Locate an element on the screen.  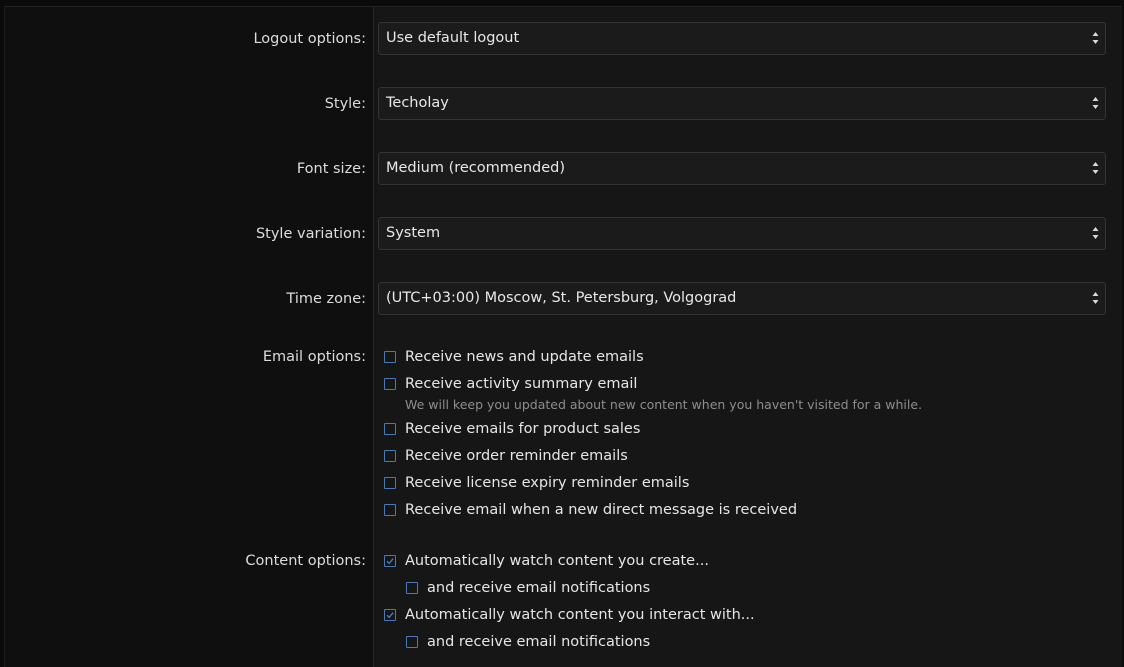
style-variation-select: System is located at coordinates (742, 233).